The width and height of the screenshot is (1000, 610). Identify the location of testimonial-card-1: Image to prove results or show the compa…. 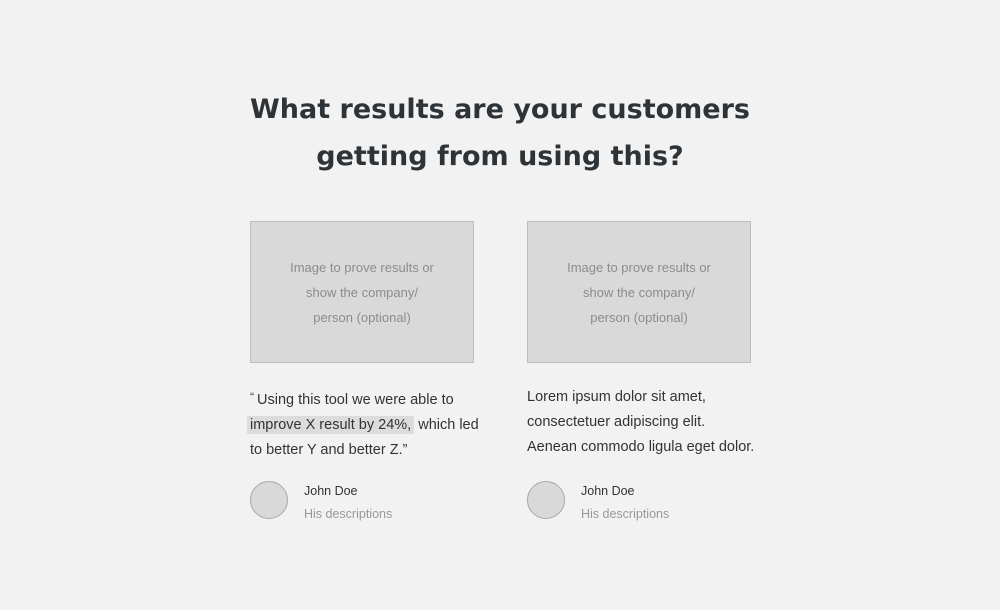
(368, 371).